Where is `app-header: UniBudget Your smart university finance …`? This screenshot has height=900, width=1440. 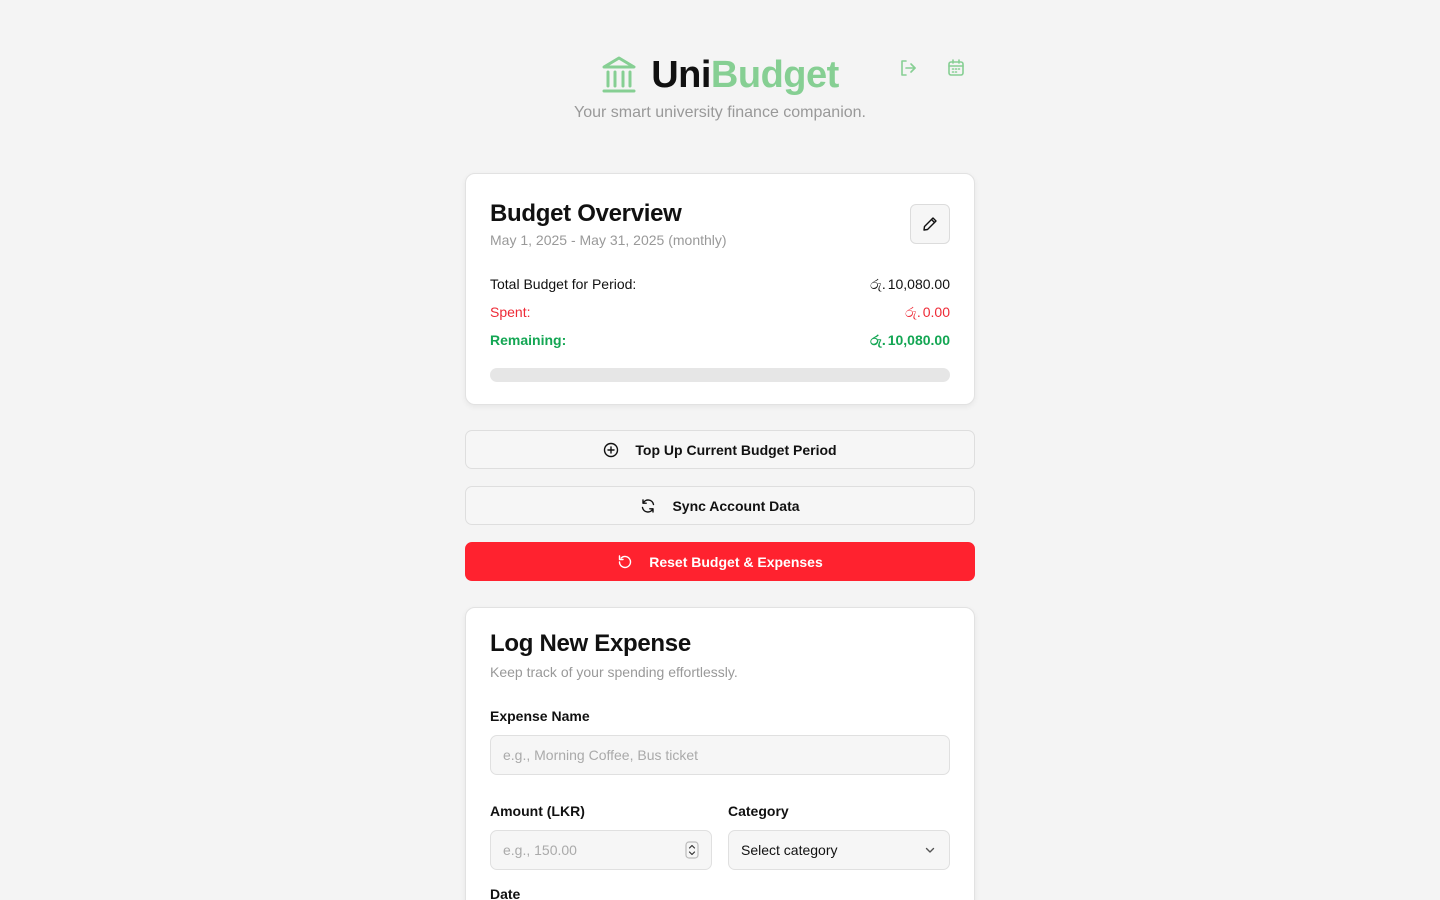
app-header: UniBudget Your smart university finance … is located at coordinates (720, 87).